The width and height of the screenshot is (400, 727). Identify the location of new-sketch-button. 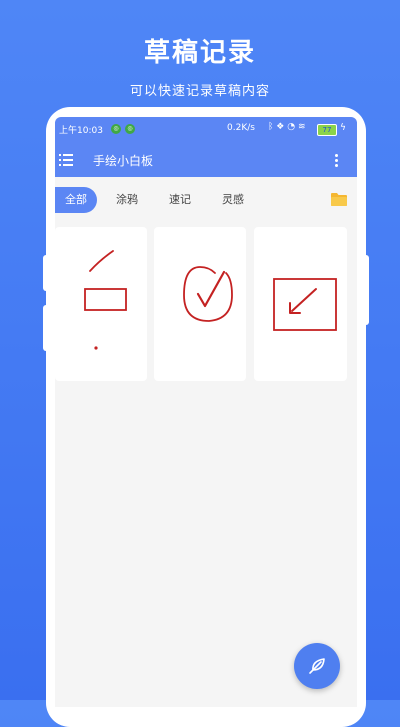
(317, 666).